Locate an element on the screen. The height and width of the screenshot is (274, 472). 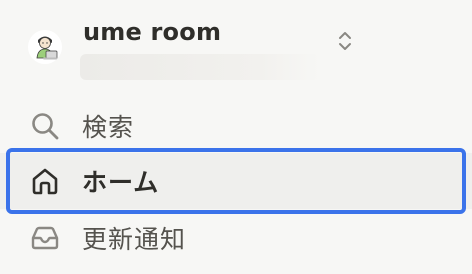
home-icon is located at coordinates (45, 181).